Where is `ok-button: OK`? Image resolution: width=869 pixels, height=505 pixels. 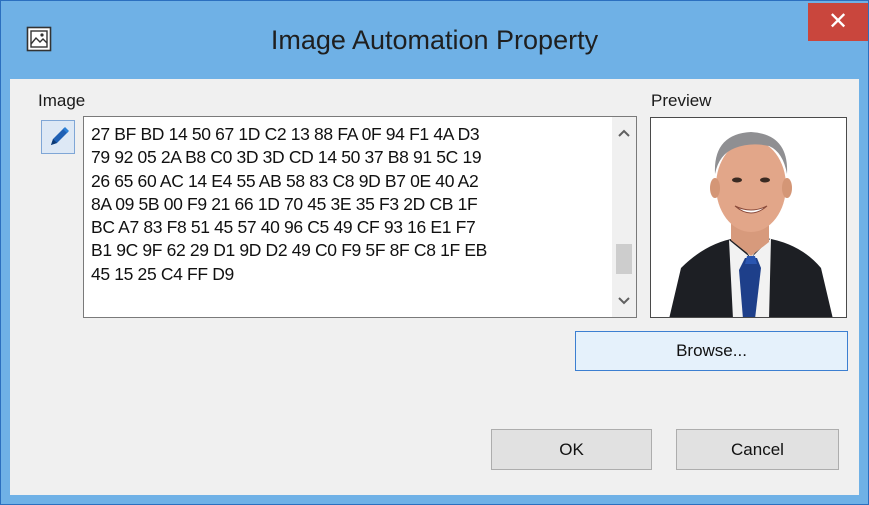 ok-button: OK is located at coordinates (571, 449).